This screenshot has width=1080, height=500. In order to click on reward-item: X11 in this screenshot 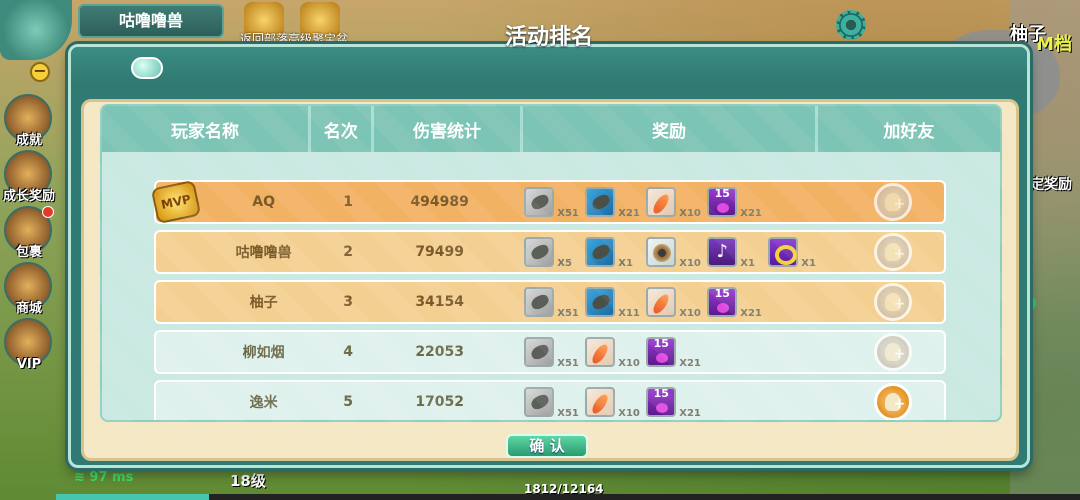, I will do `click(613, 303)`.